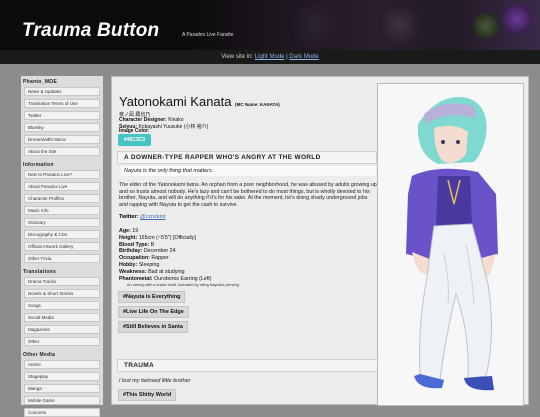 The image size is (540, 417). What do you see at coordinates (147, 395) in the screenshot?
I see `trauma-tag: #This Shitty World` at bounding box center [147, 395].